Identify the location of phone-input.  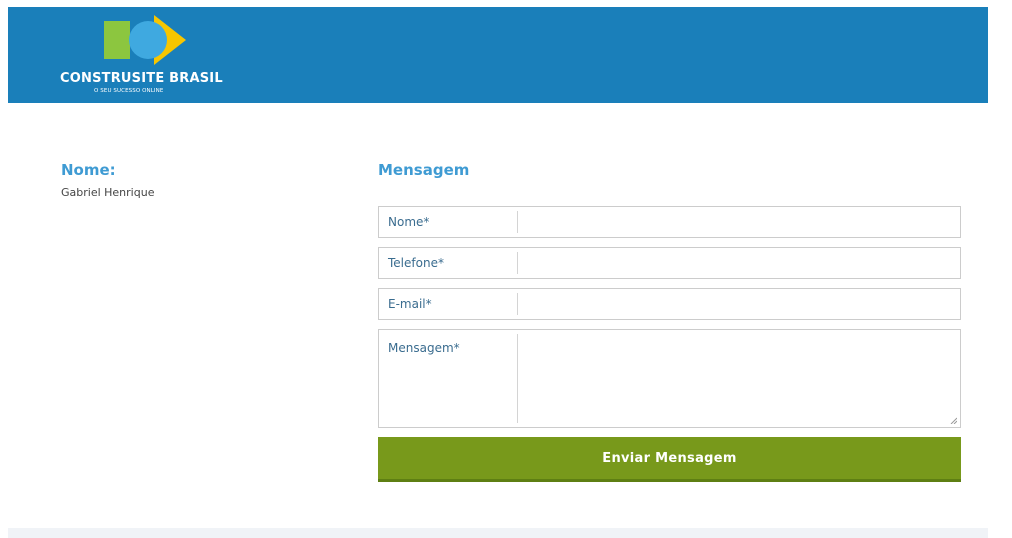
(739, 263).